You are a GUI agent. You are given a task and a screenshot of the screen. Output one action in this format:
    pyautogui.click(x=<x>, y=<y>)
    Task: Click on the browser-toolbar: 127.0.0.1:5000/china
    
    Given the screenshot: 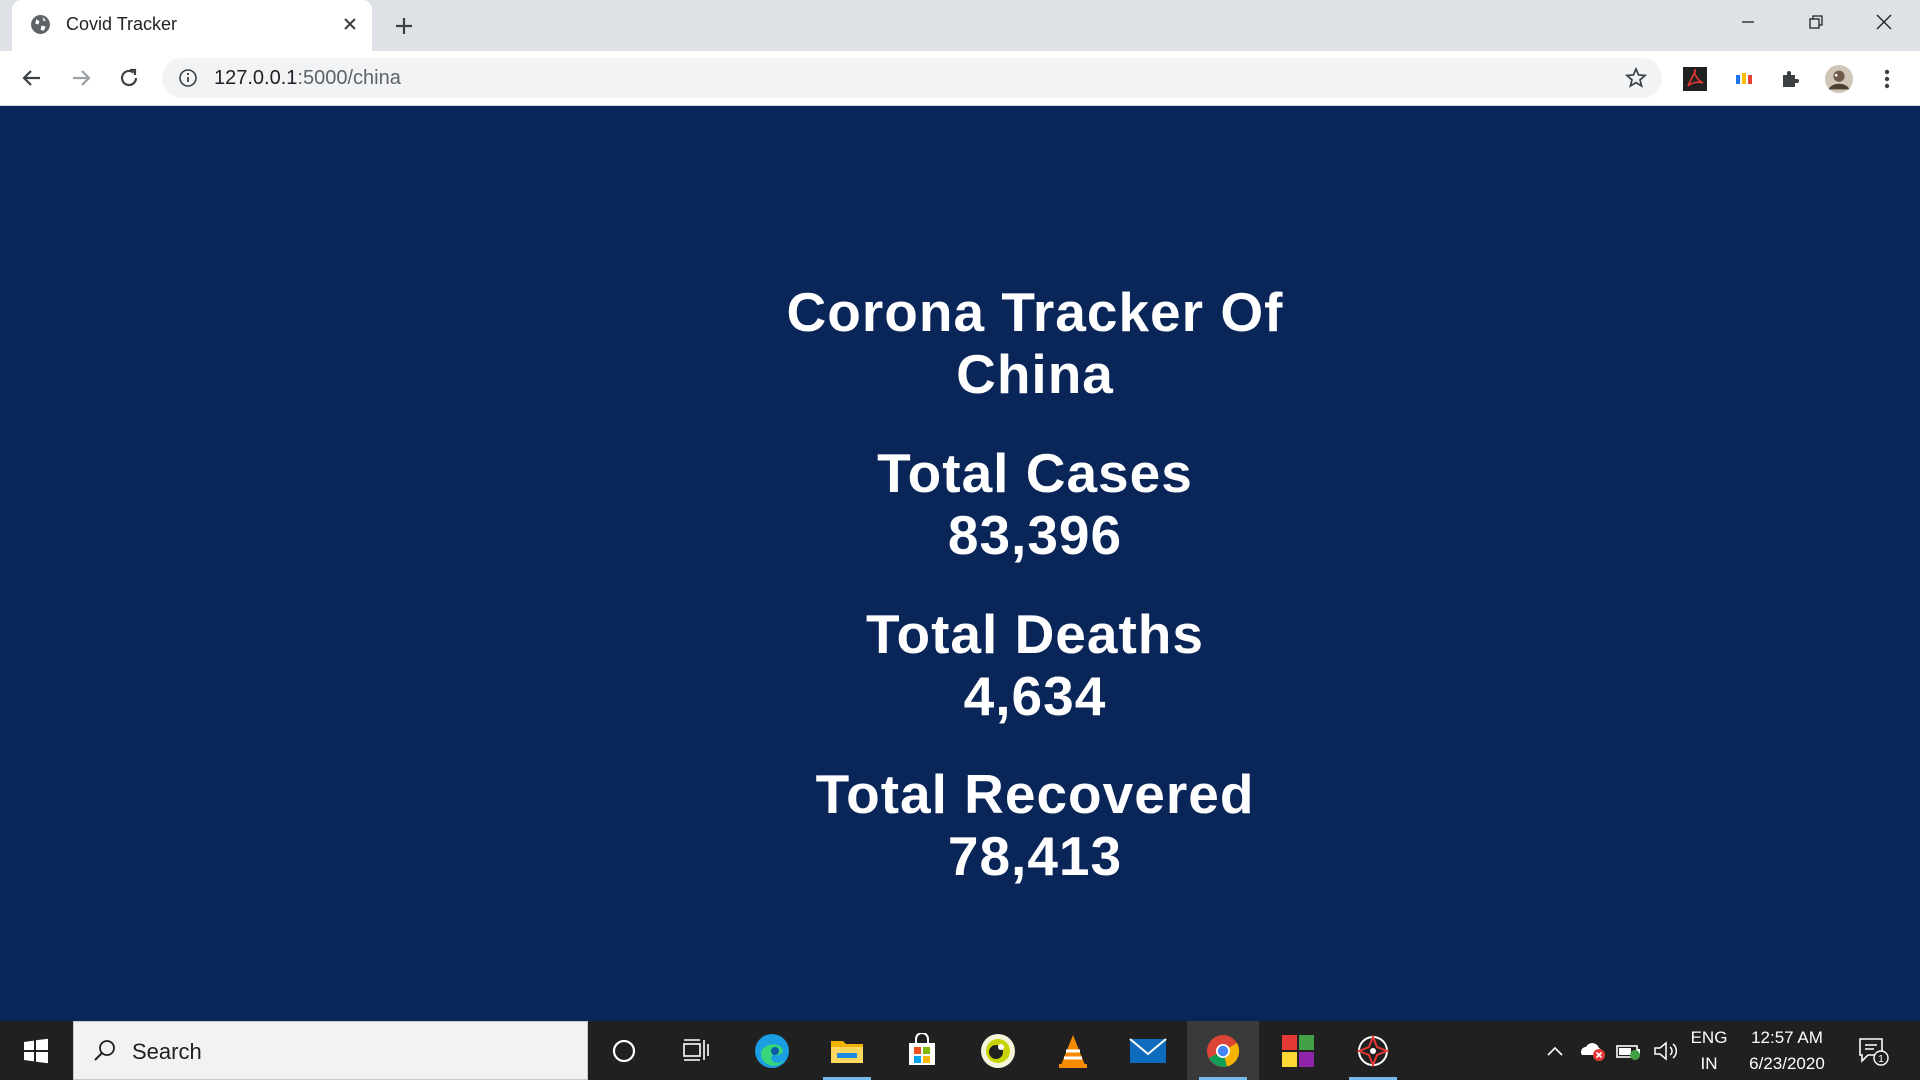 What is the action you would take?
    pyautogui.click(x=960, y=78)
    